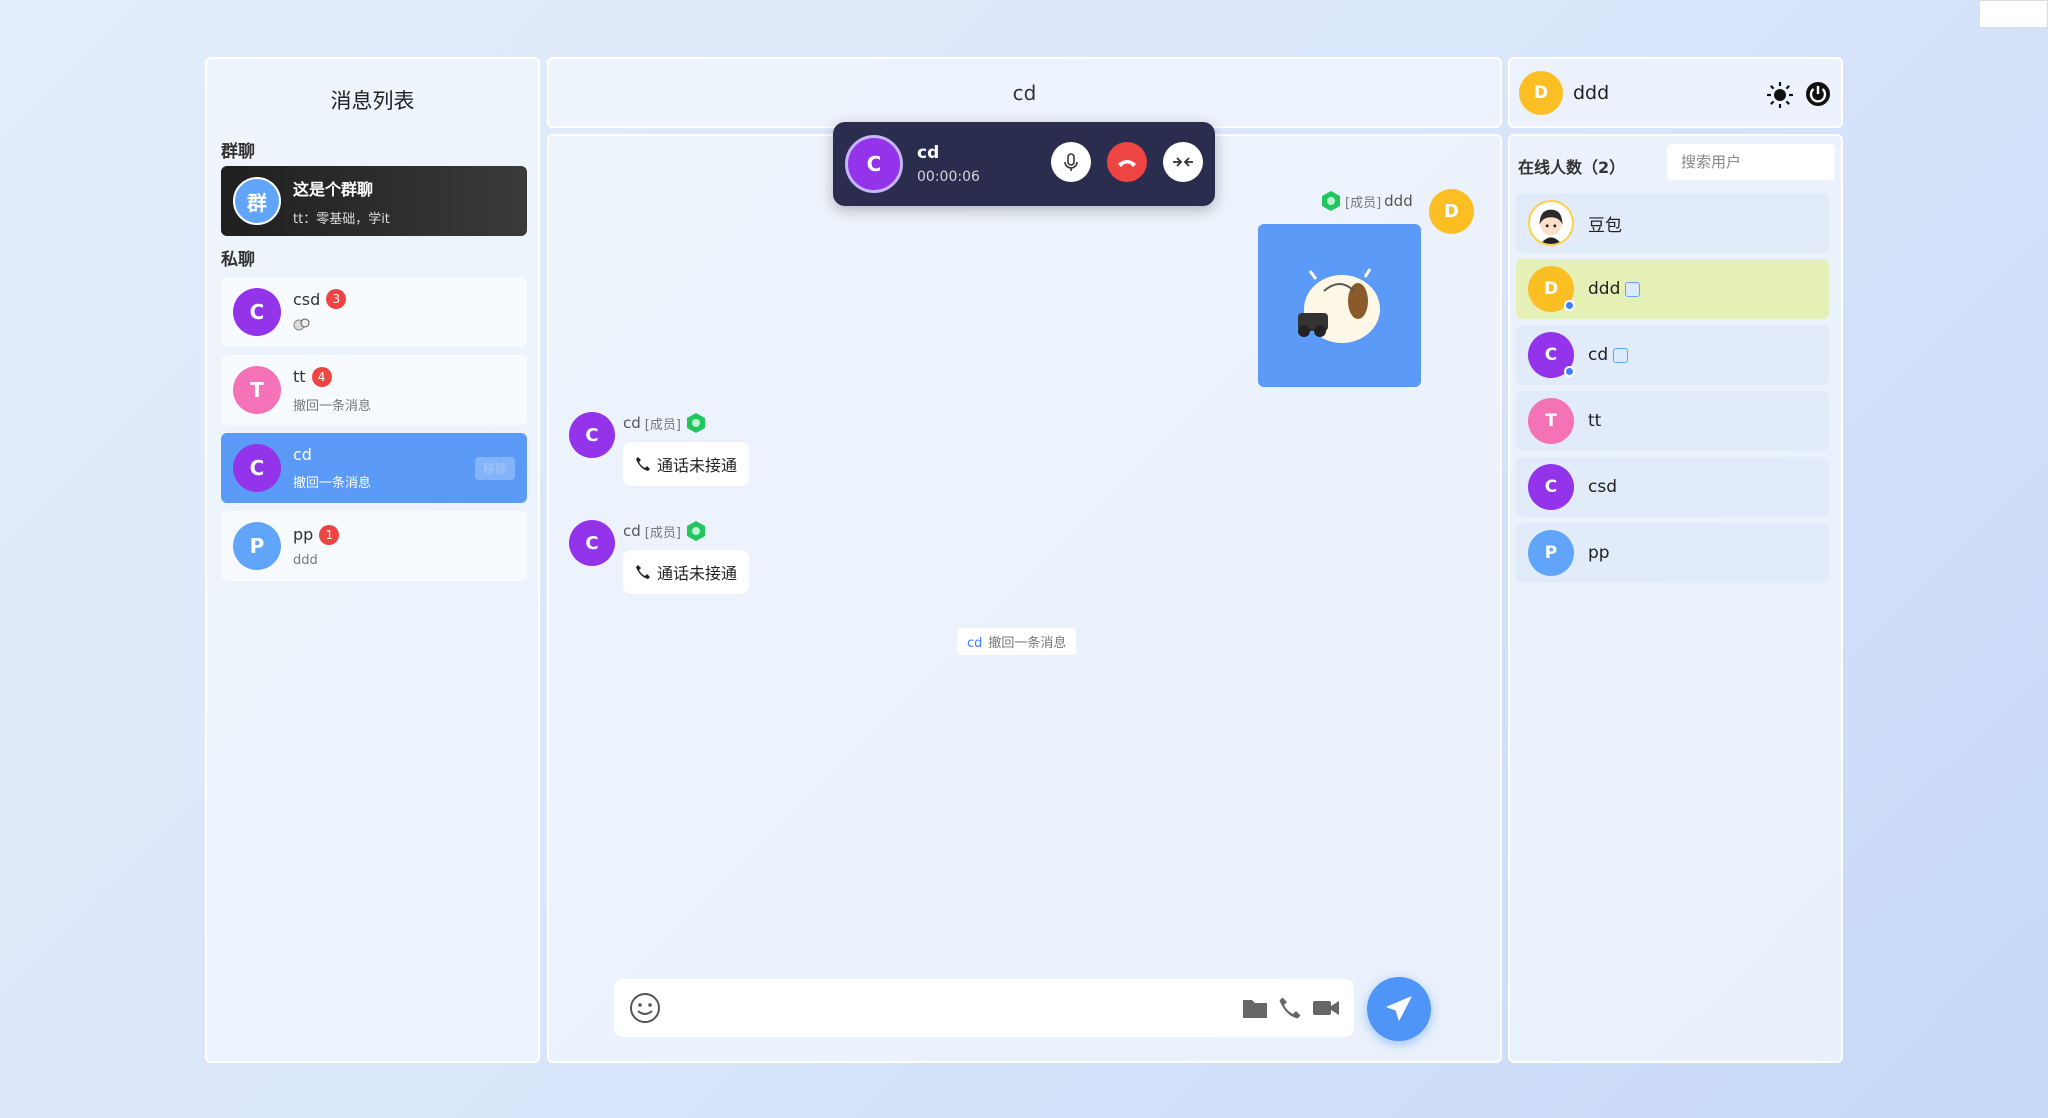 This screenshot has height=1118, width=2048. Describe the element at coordinates (1780, 95) in the screenshot. I see `theme-toggle-icon` at that location.